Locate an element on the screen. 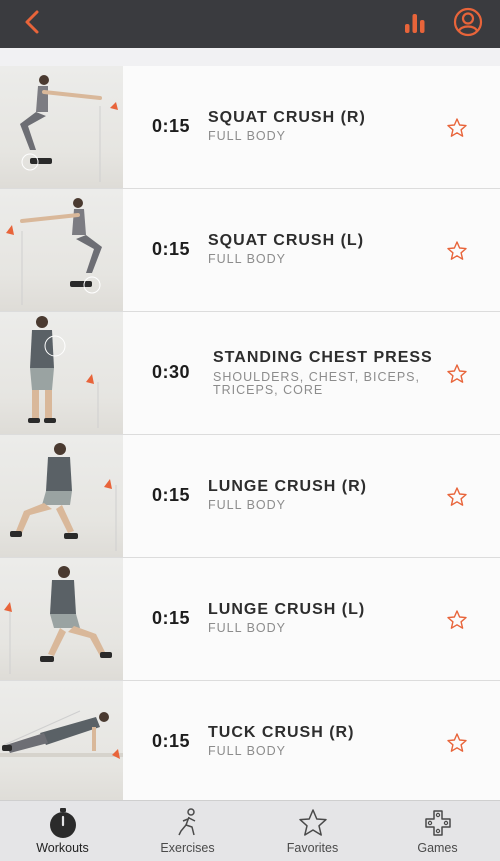  exercise-name: SQUAT CRUSH (L) is located at coordinates (286, 240).